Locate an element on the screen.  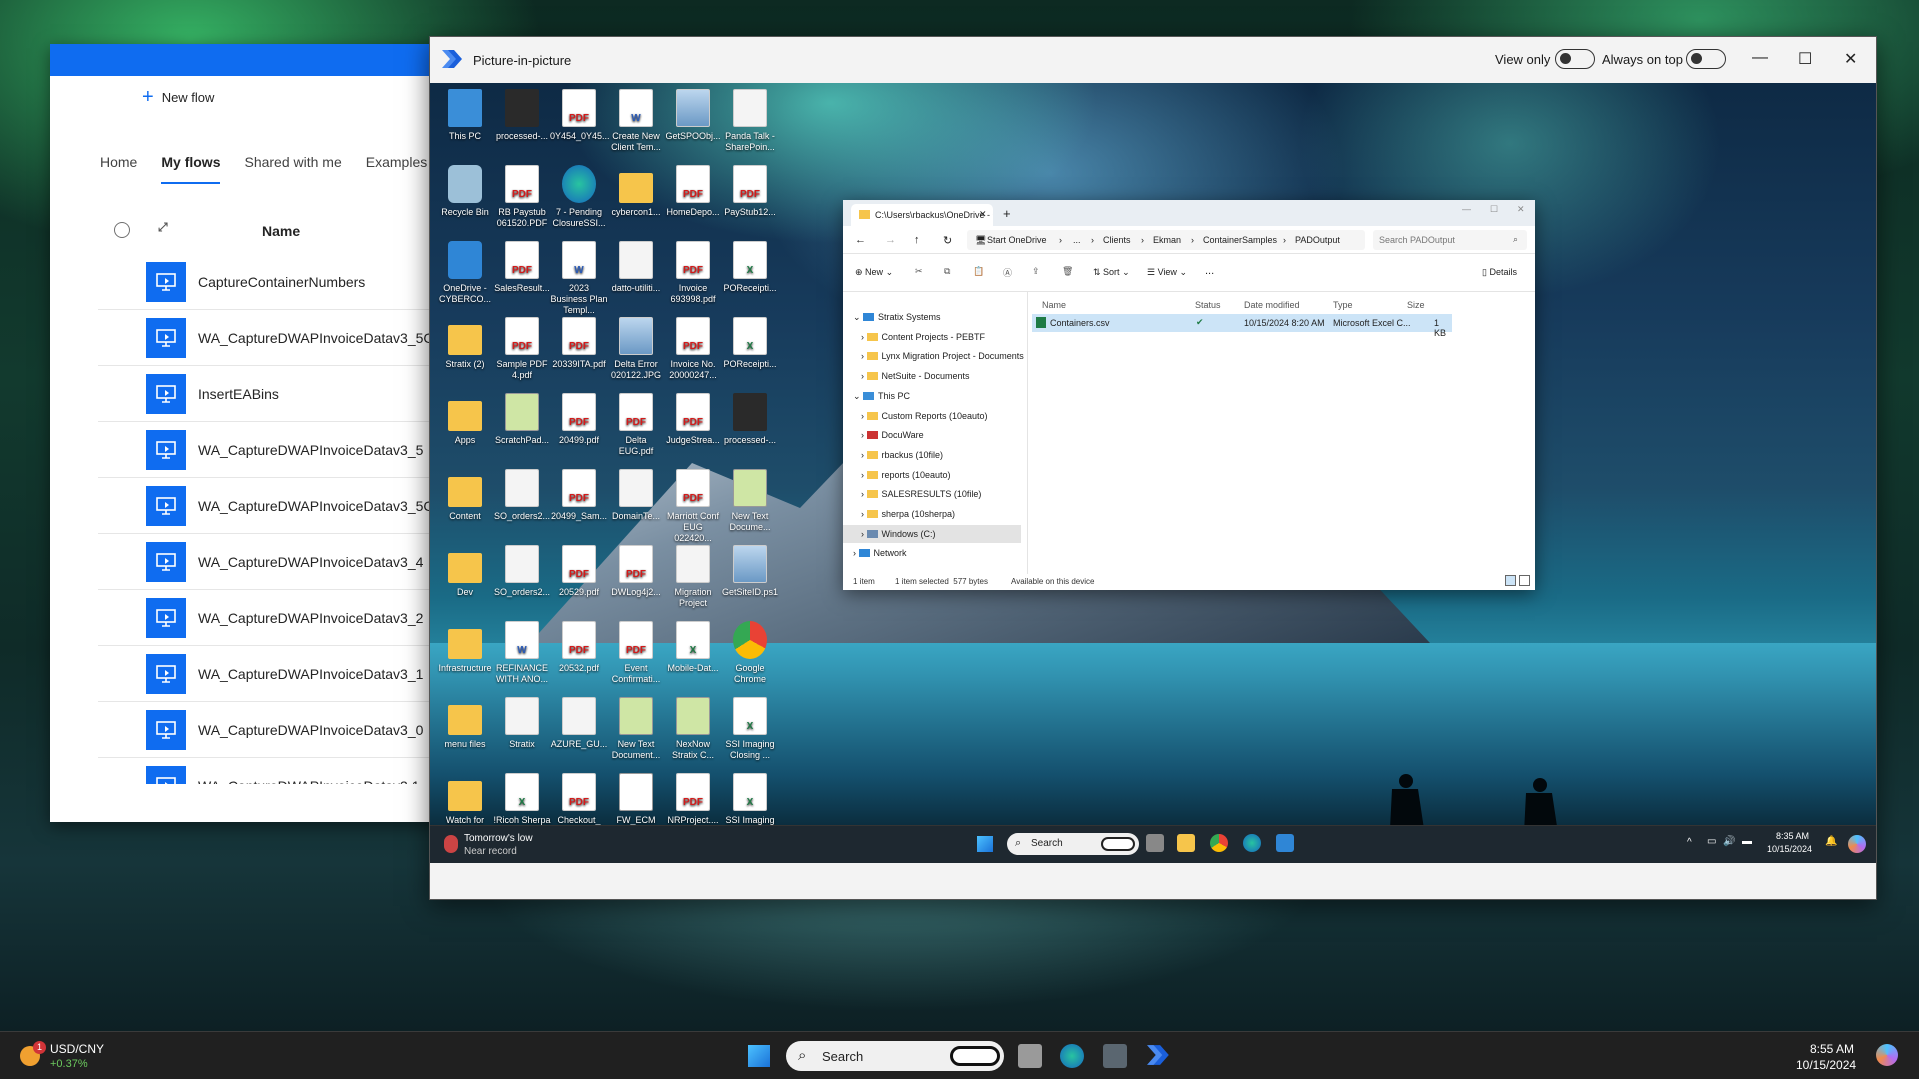
expand-chevron-icon: ⌄ is located at coordinates (858, 396).